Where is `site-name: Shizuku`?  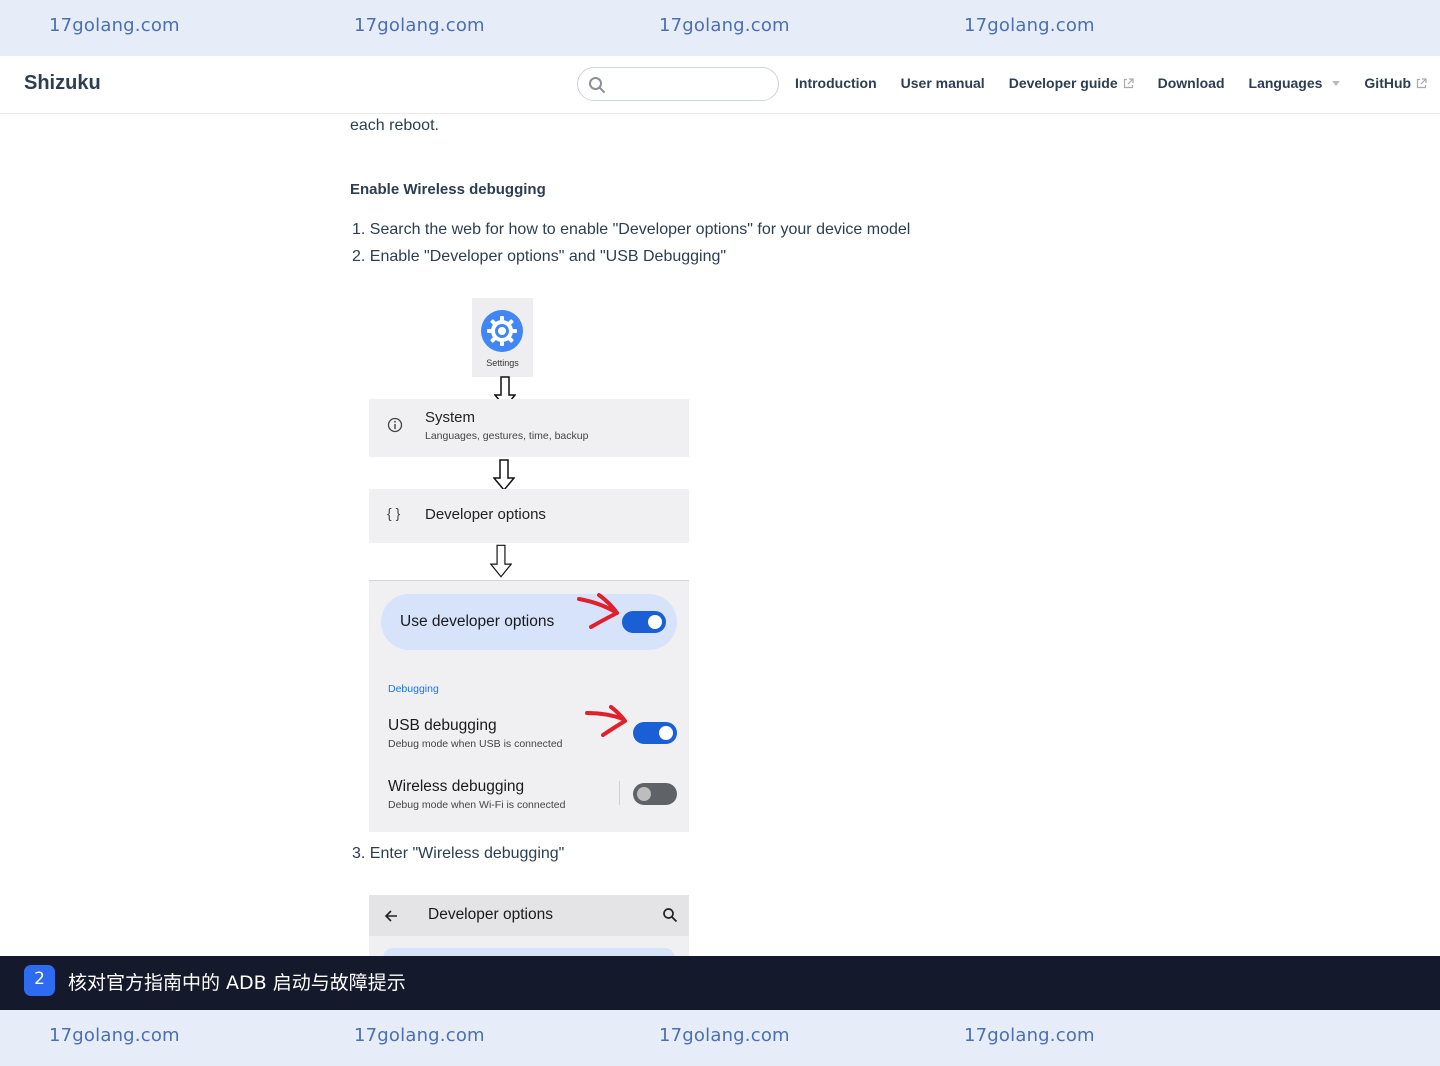 site-name: Shizuku is located at coordinates (62, 83).